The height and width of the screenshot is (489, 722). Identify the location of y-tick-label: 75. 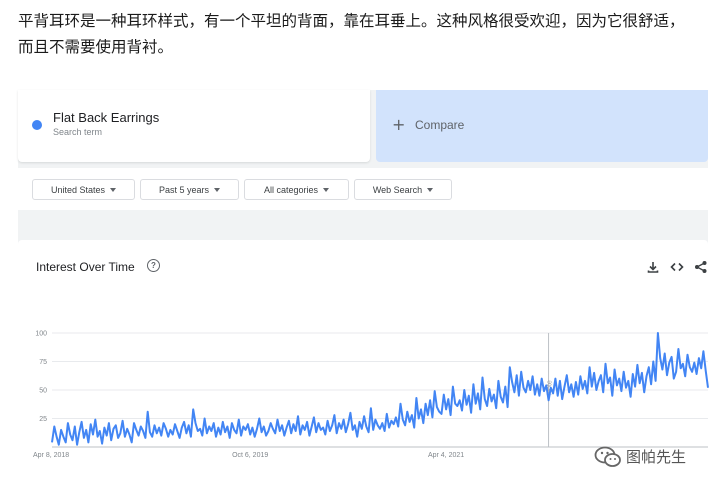
(43, 362).